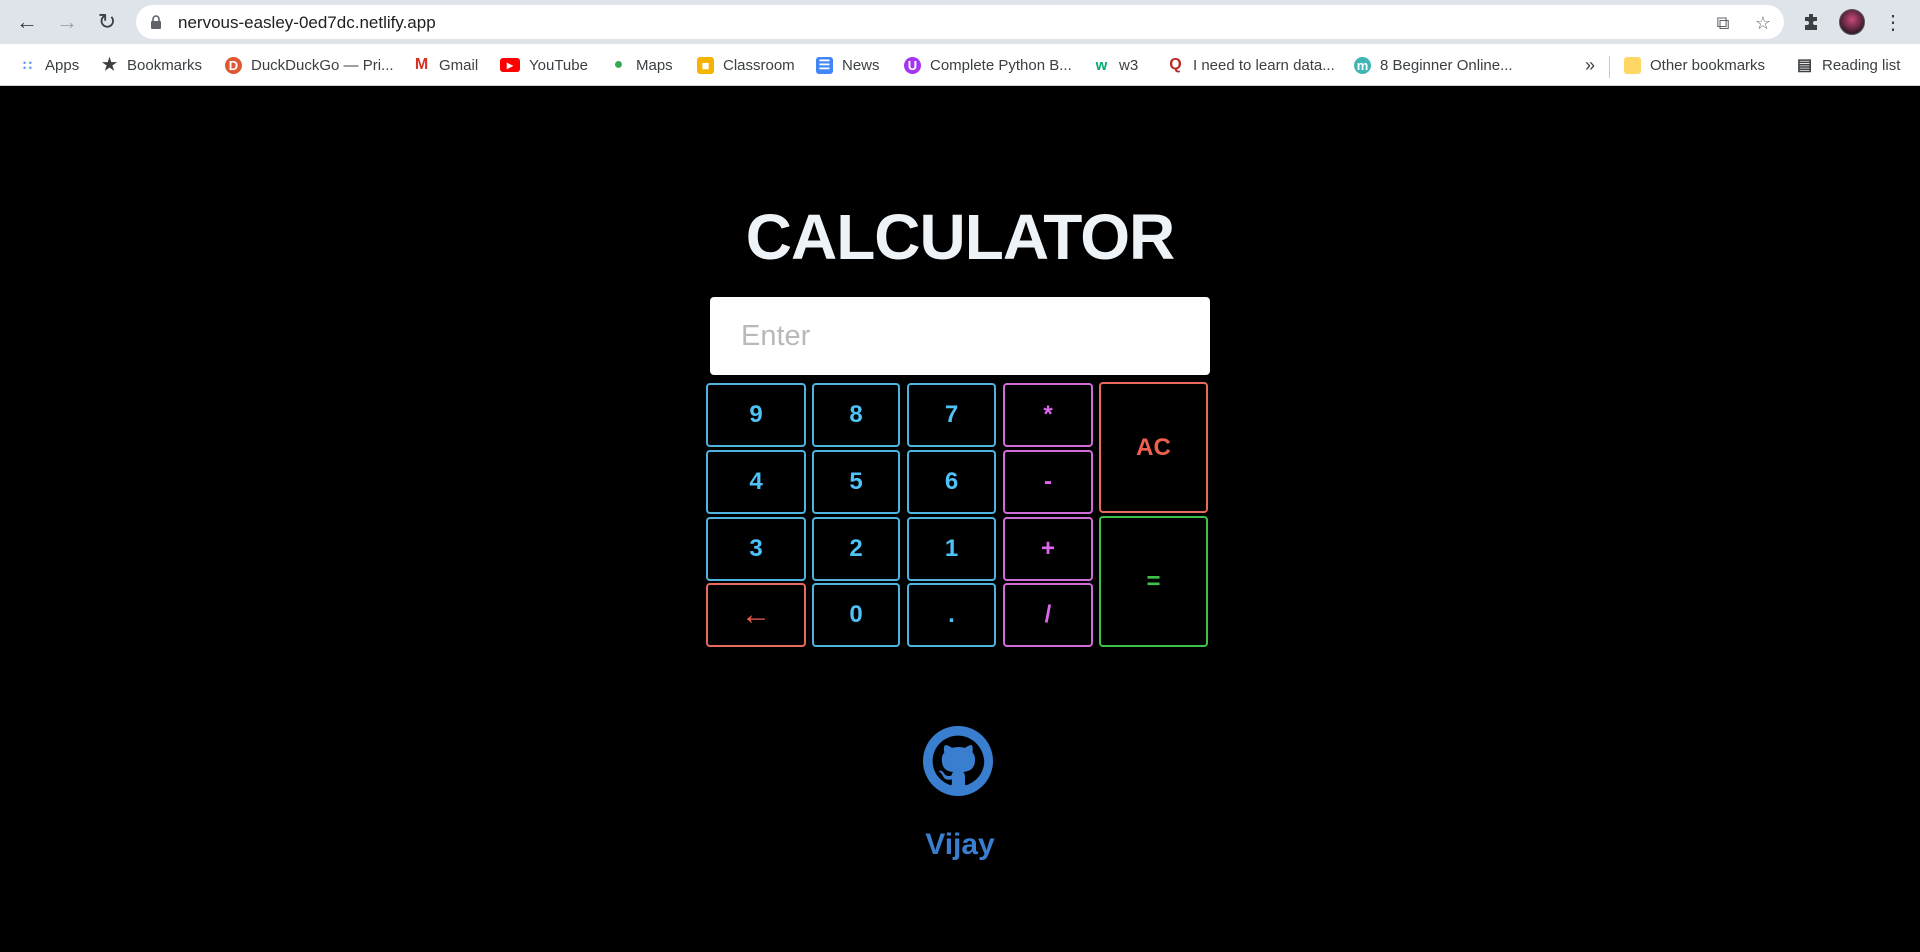  What do you see at coordinates (233, 65) in the screenshot?
I see `duckduckgo-icon: D` at bounding box center [233, 65].